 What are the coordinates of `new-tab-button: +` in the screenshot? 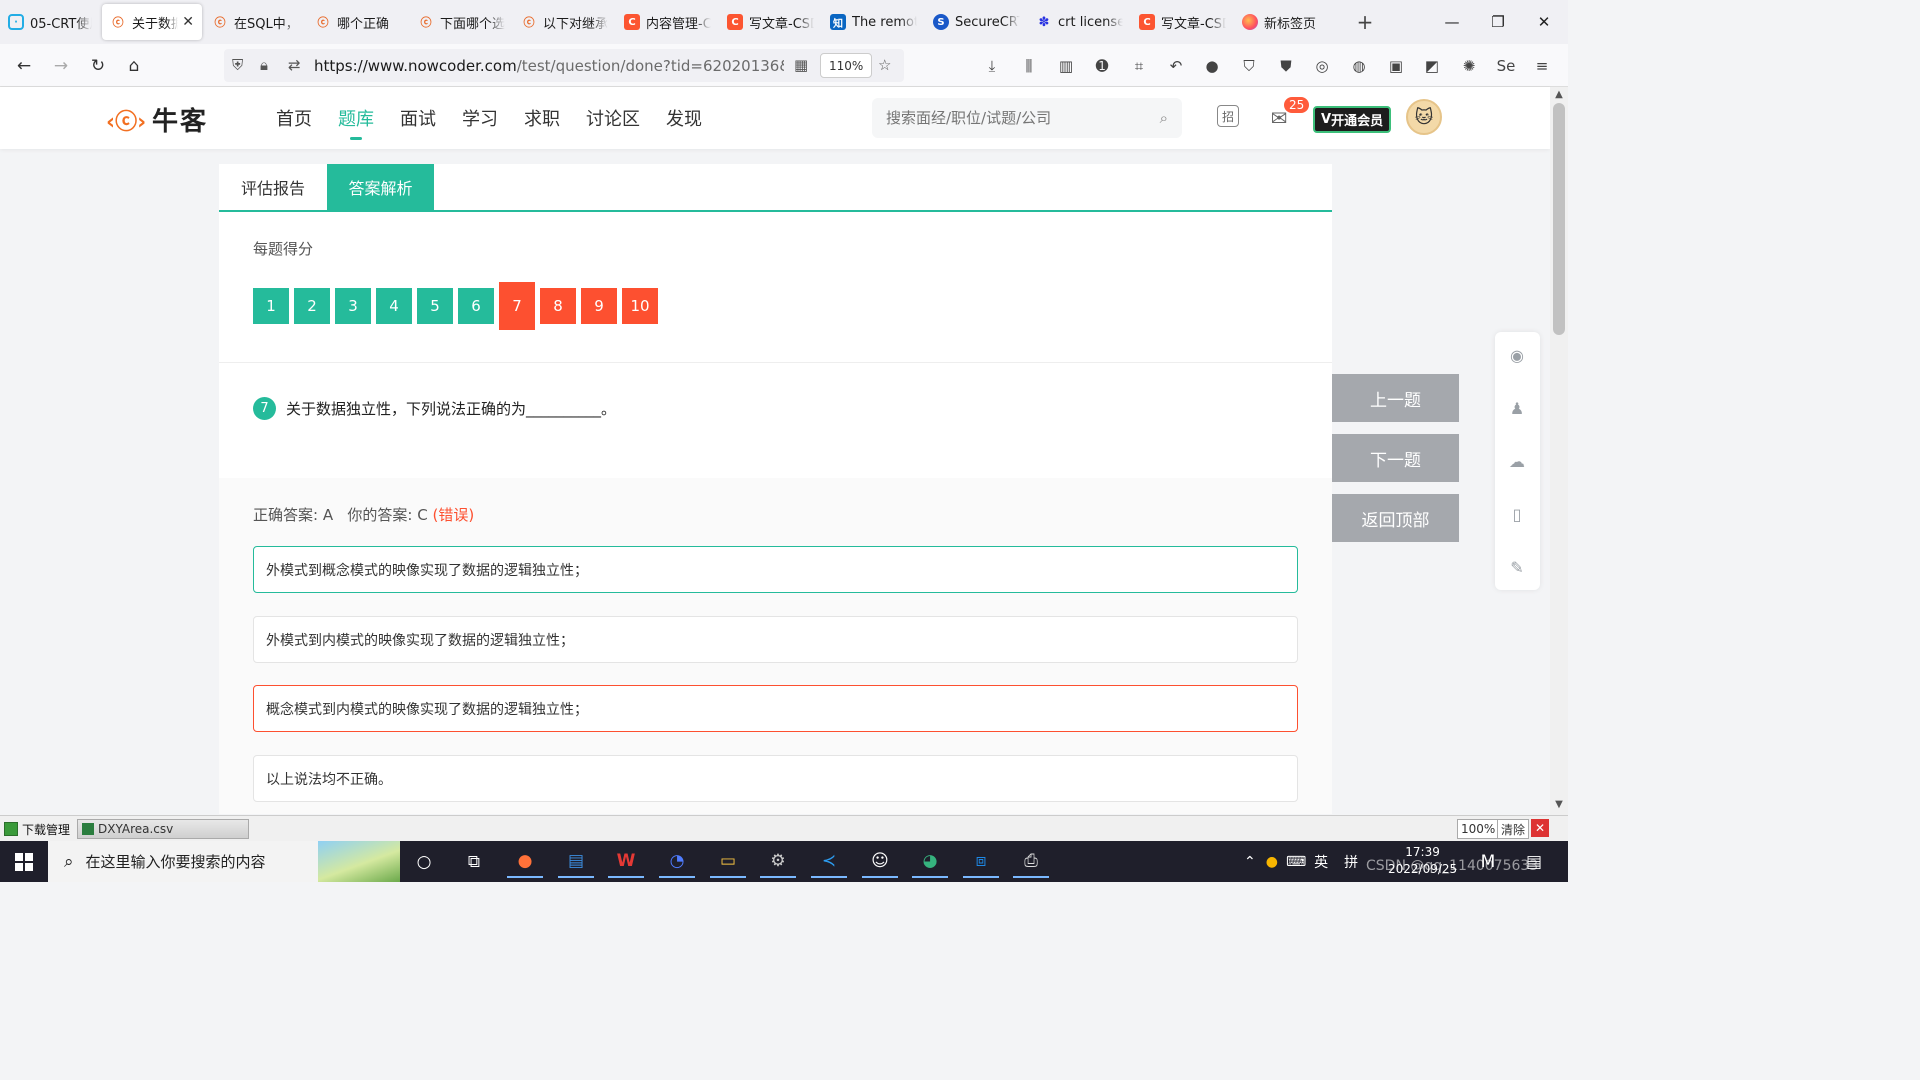 It's located at (1365, 22).